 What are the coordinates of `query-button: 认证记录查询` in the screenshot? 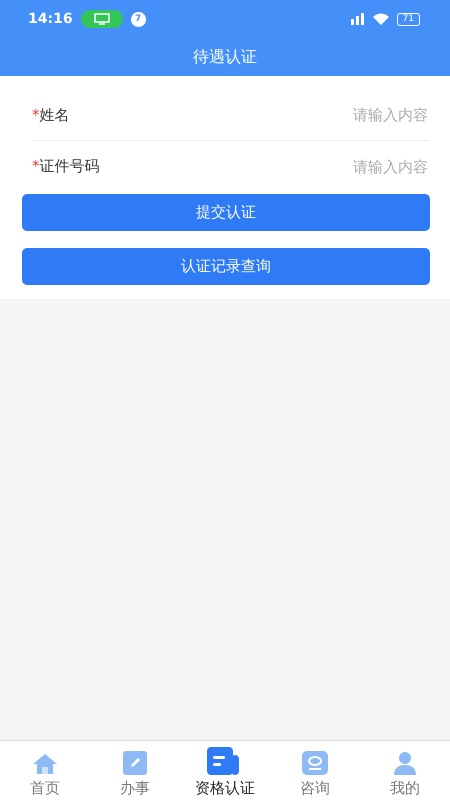 It's located at (226, 266).